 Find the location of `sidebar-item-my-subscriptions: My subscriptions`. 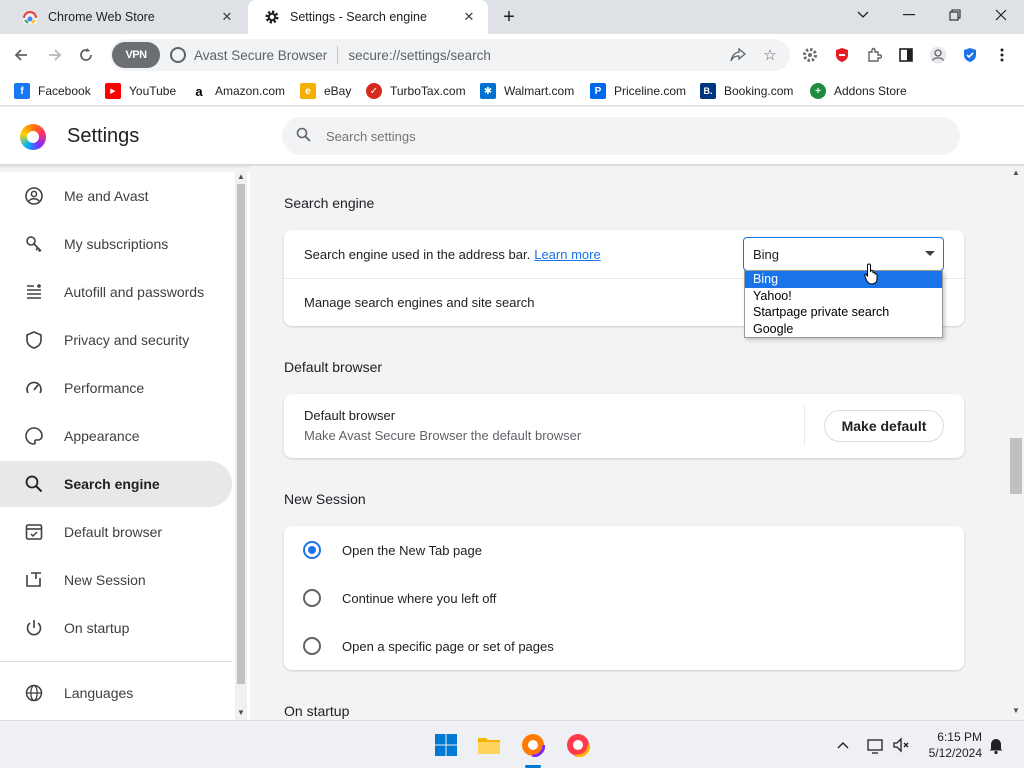

sidebar-item-my-subscriptions: My subscriptions is located at coordinates (116, 244).